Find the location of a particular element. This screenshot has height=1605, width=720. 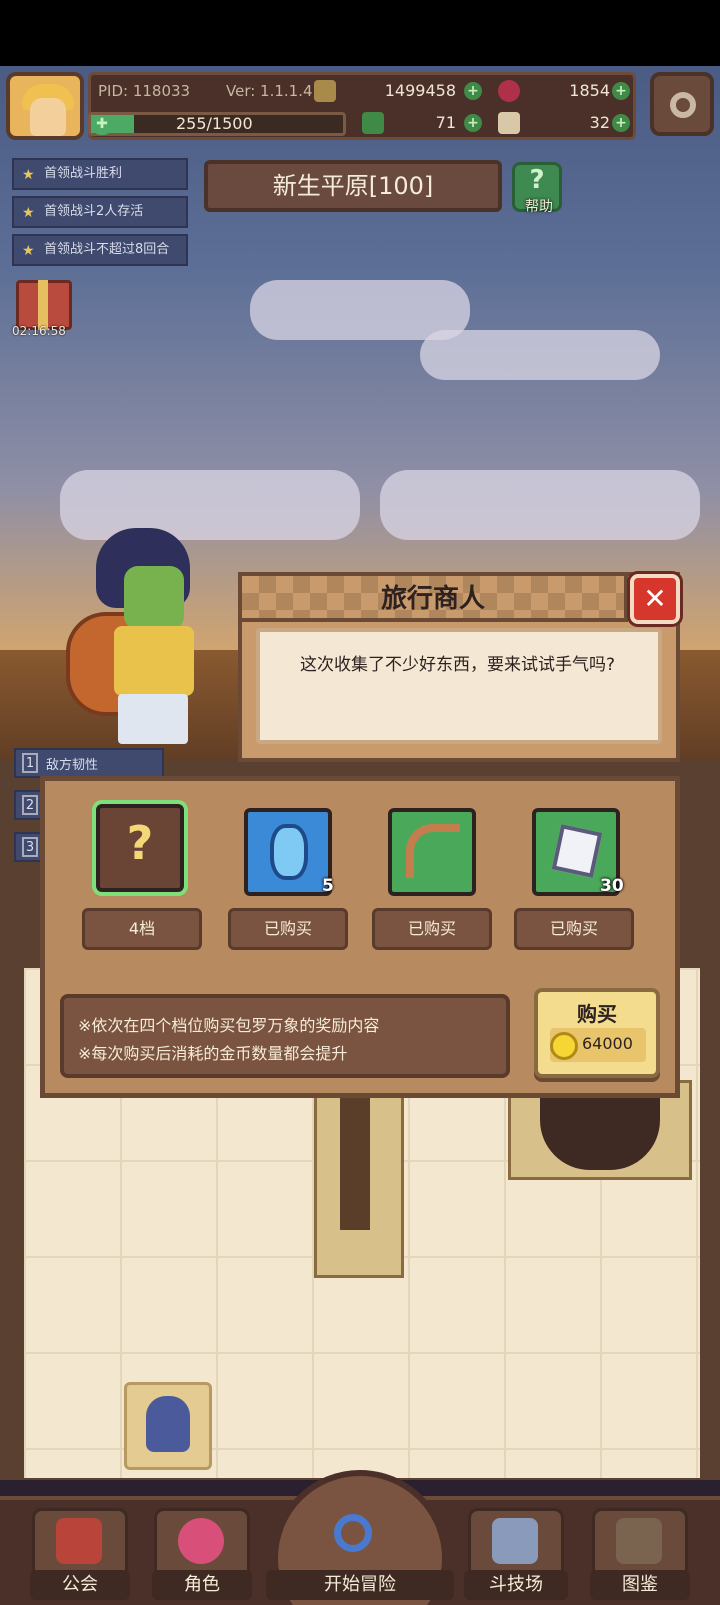

gem-icon is located at coordinates (509, 91).